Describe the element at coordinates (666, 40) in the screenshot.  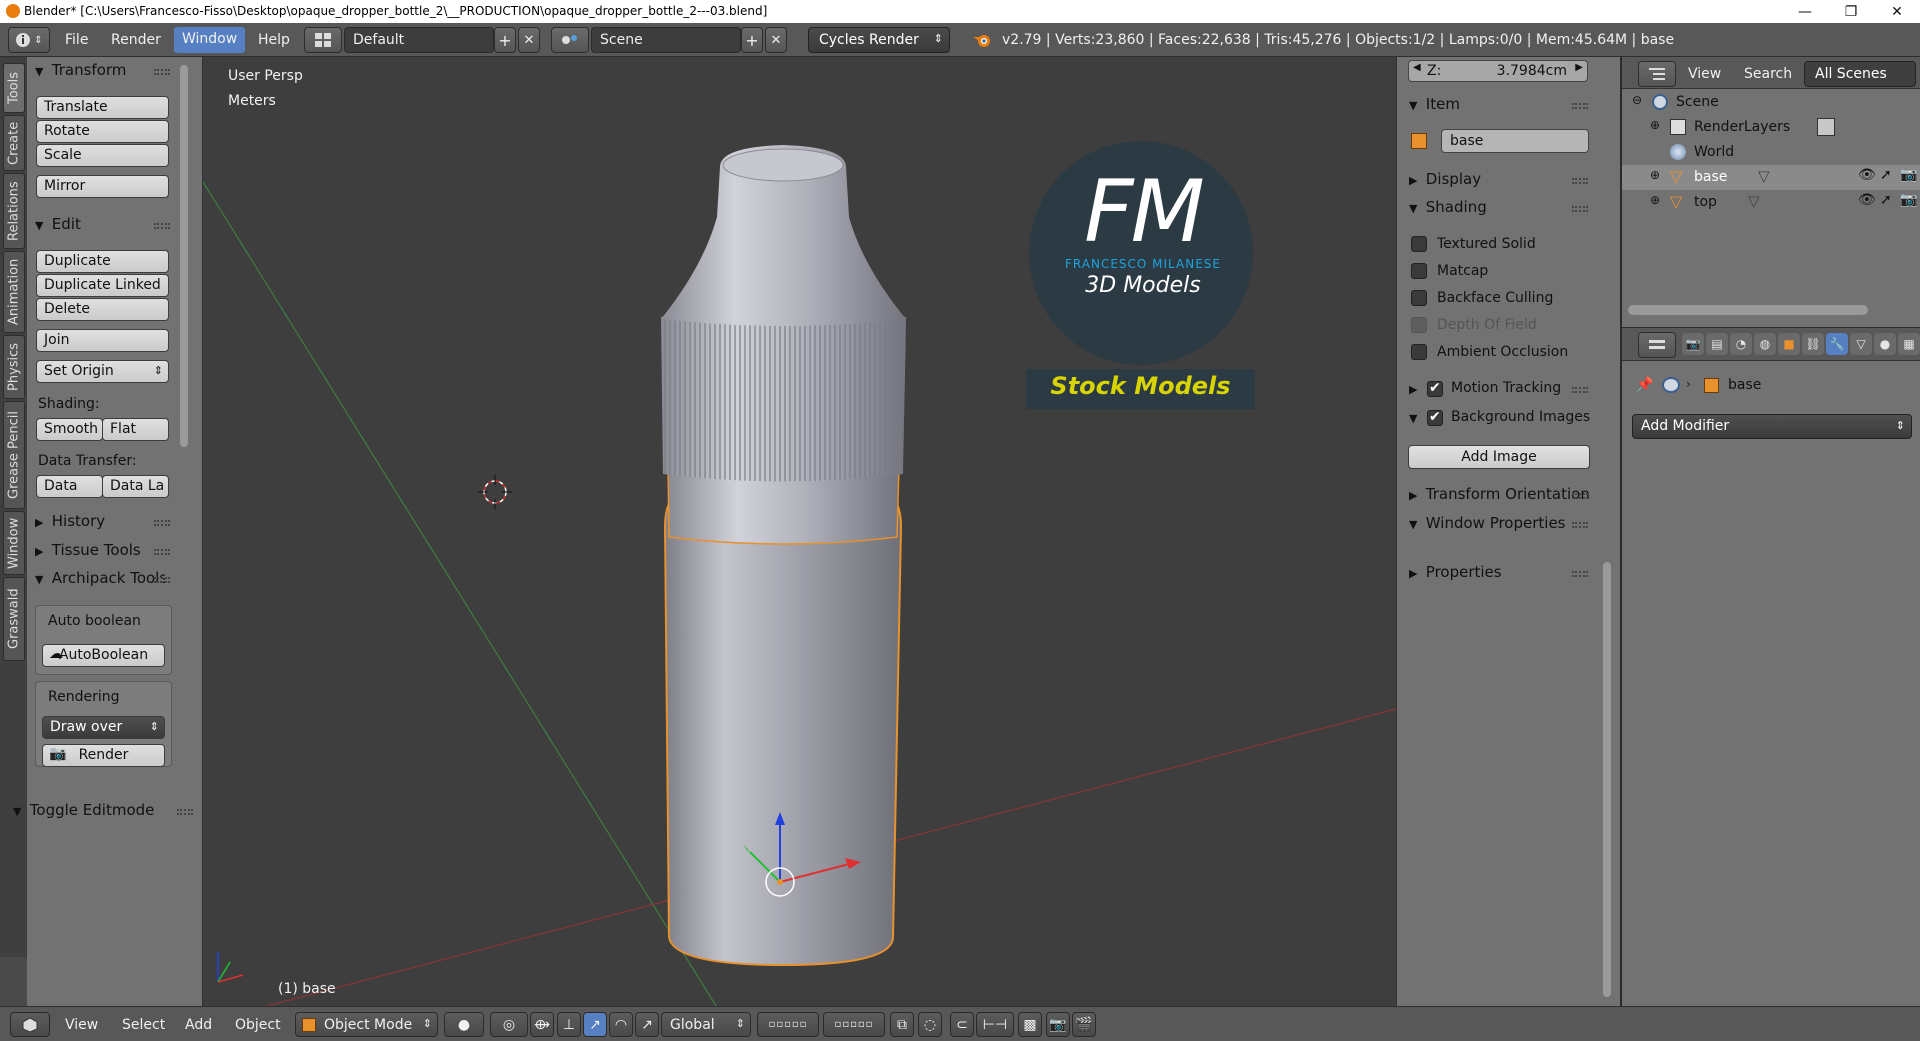
I see `scene-name-field: Scene` at that location.